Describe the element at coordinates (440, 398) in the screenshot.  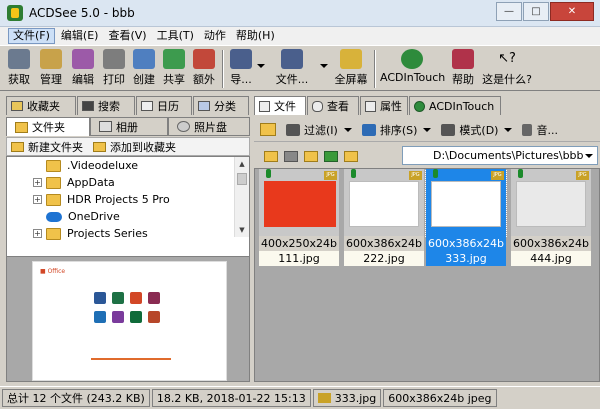
I see `status-image-info: 600x386x24b jpeg` at that location.